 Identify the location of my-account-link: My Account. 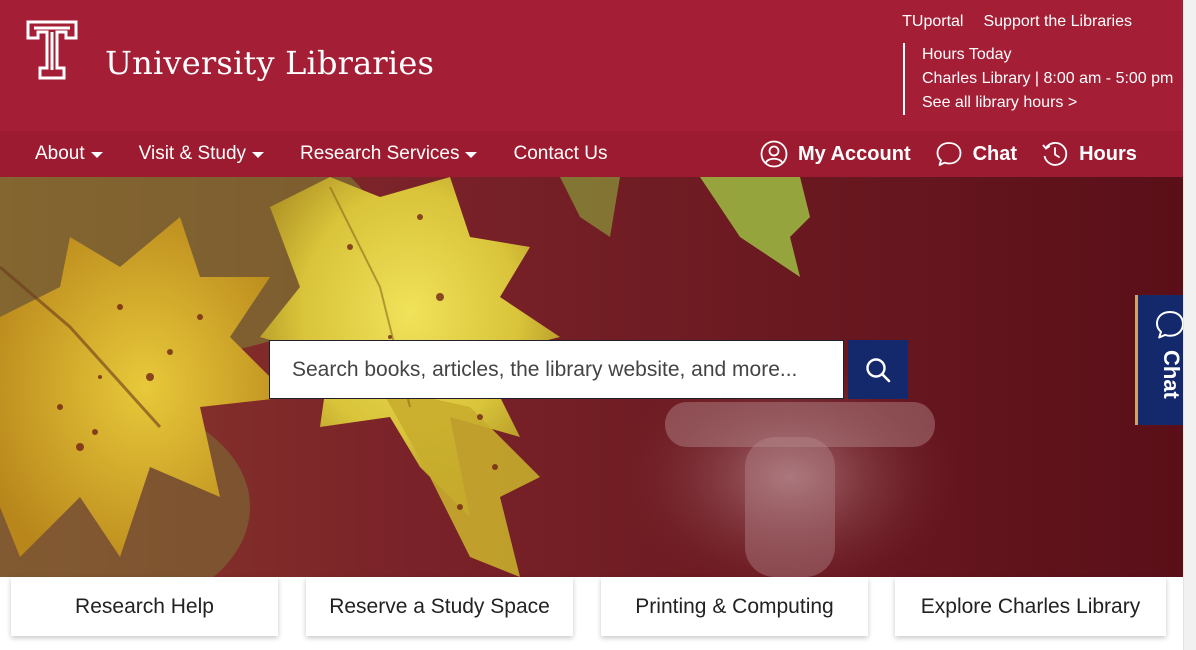
(835, 154).